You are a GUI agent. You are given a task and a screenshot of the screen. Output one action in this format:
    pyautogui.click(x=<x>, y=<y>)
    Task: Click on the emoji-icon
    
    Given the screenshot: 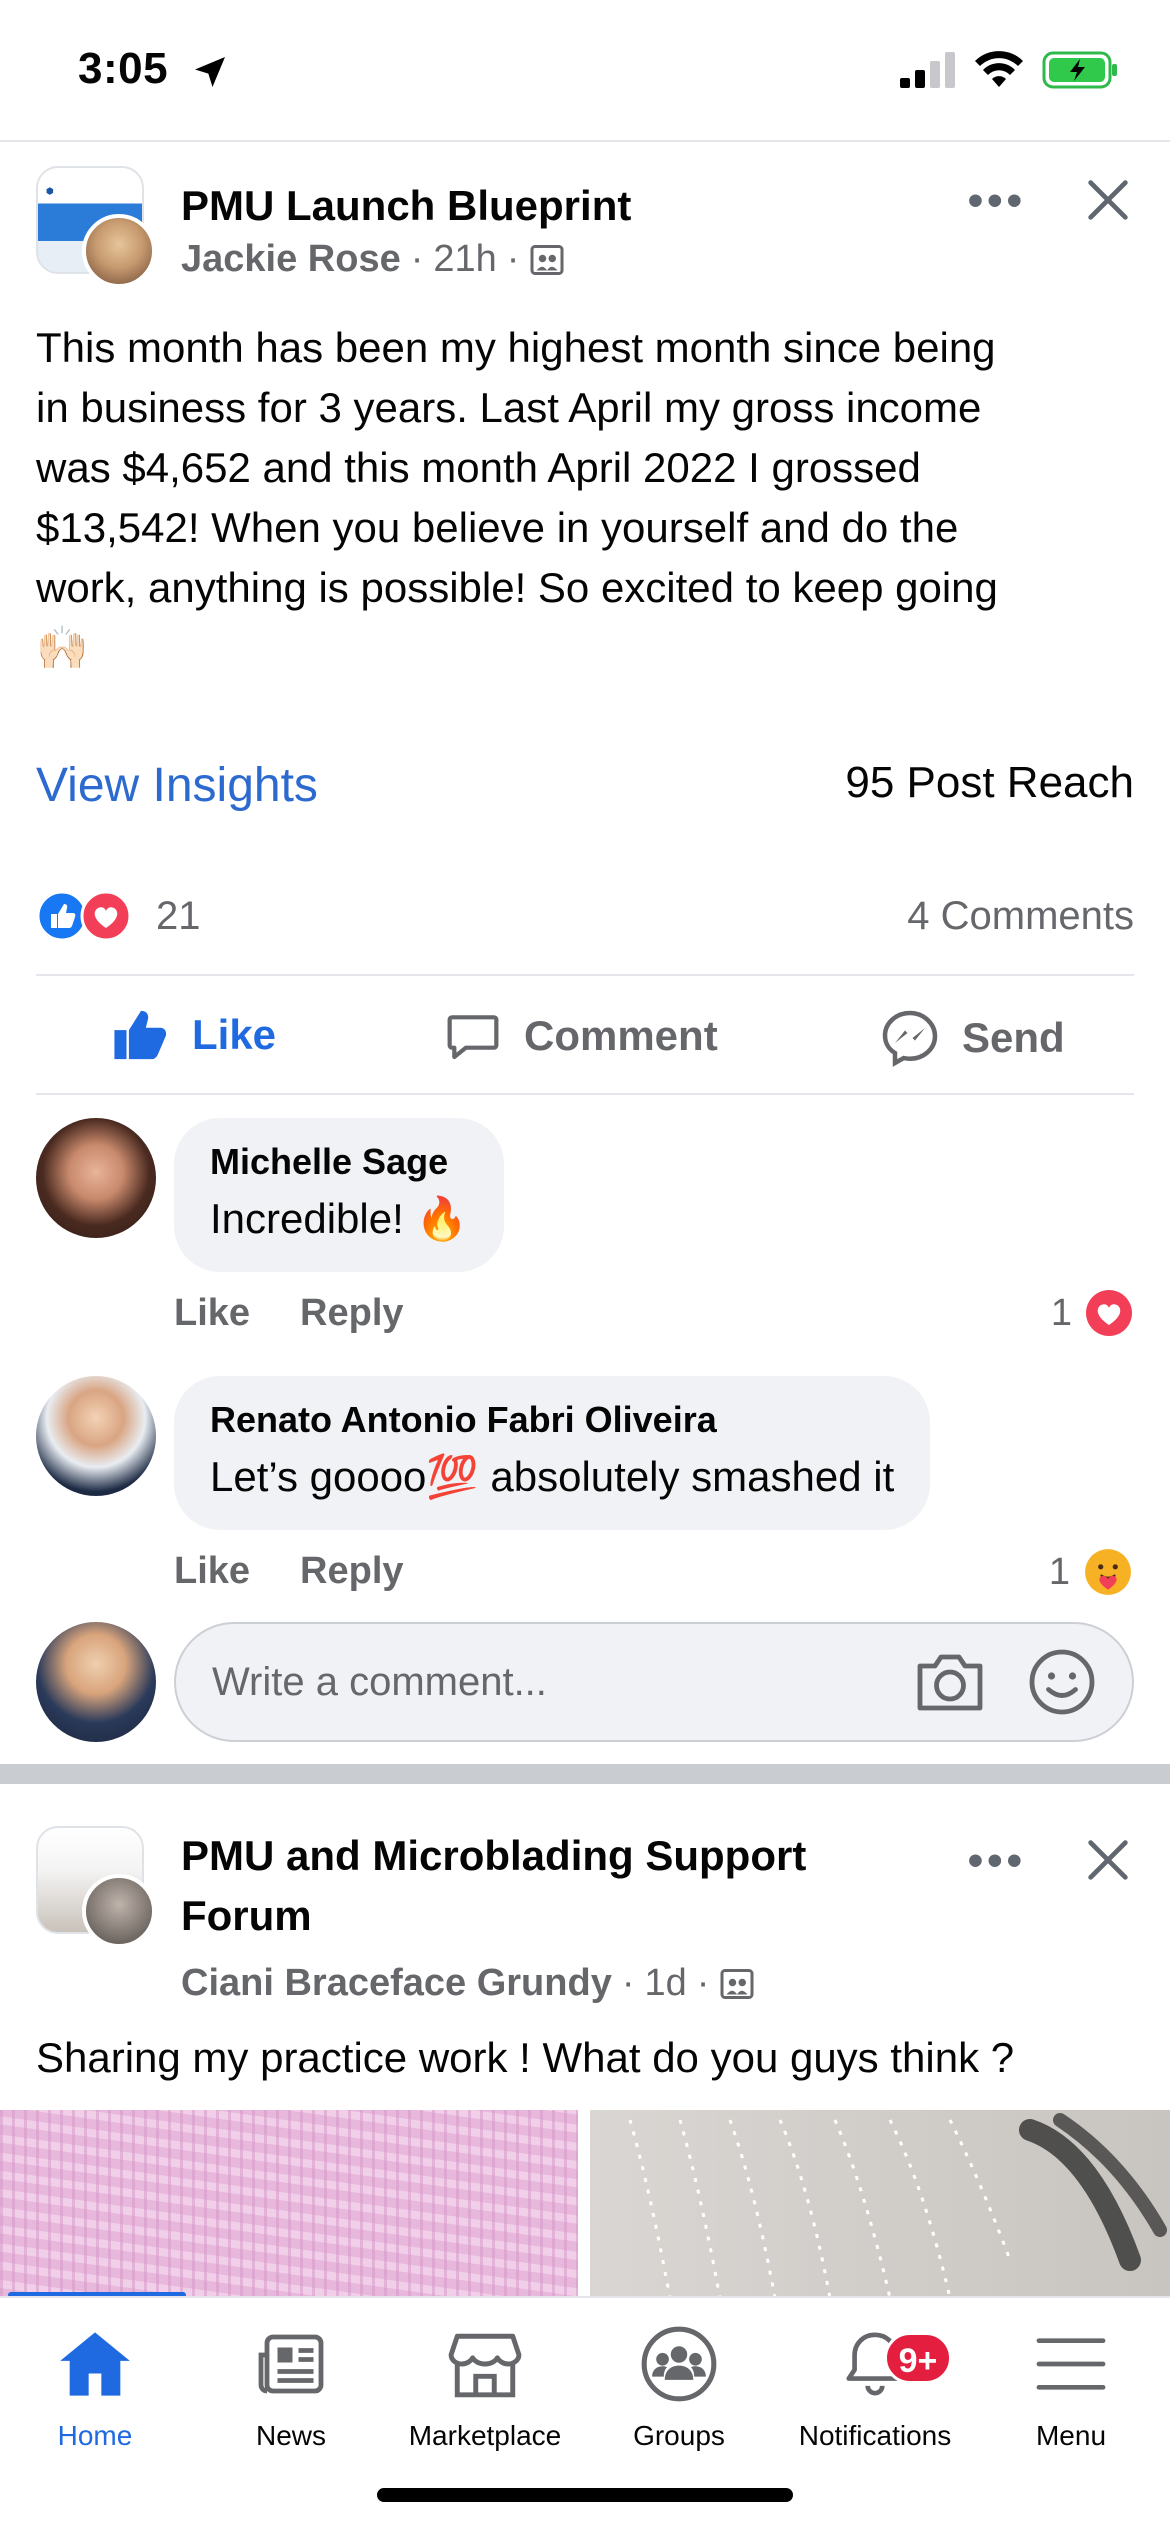 What is the action you would take?
    pyautogui.click(x=1062, y=1682)
    